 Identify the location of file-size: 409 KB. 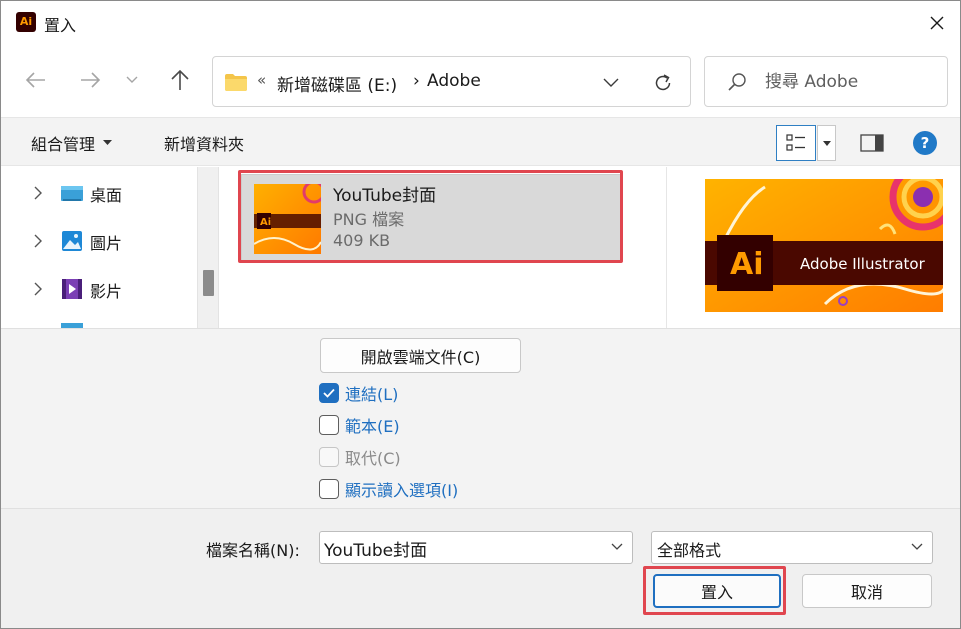
(362, 240).